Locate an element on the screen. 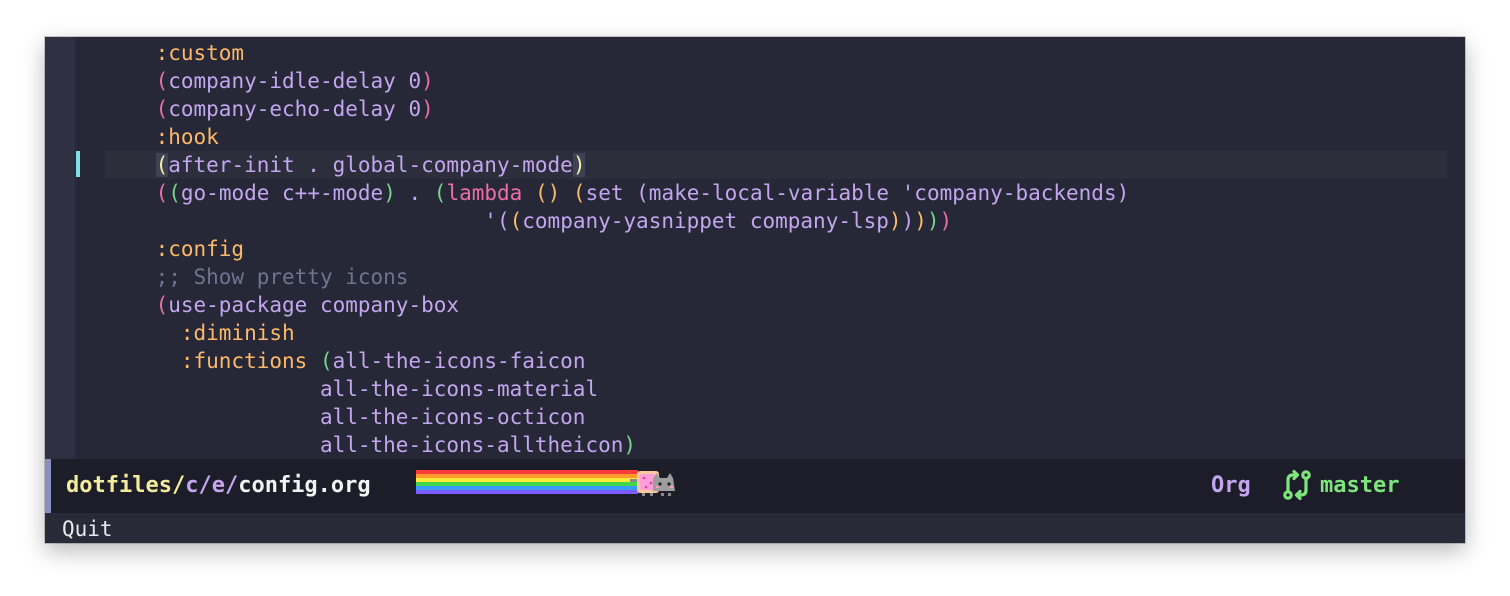 The width and height of the screenshot is (1510, 596). code-token: :diminish is located at coordinates (225, 333).